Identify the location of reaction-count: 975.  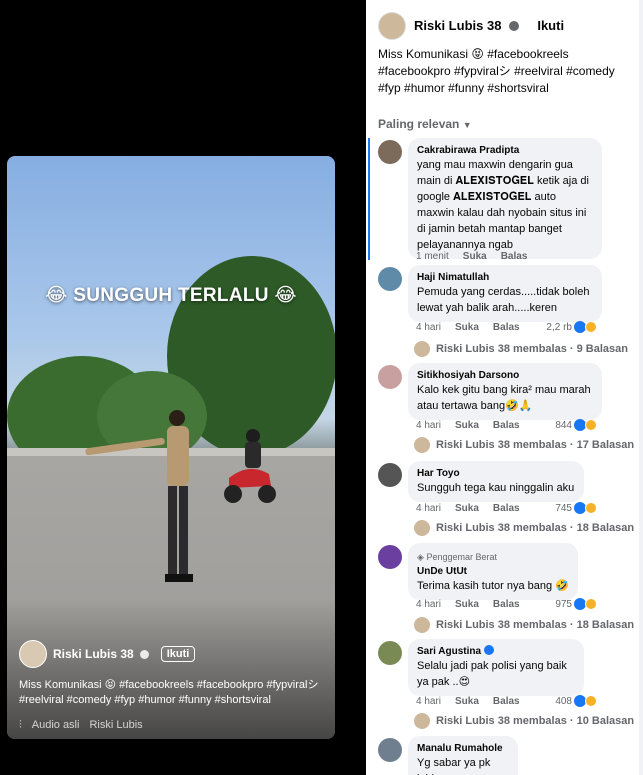
(563, 604).